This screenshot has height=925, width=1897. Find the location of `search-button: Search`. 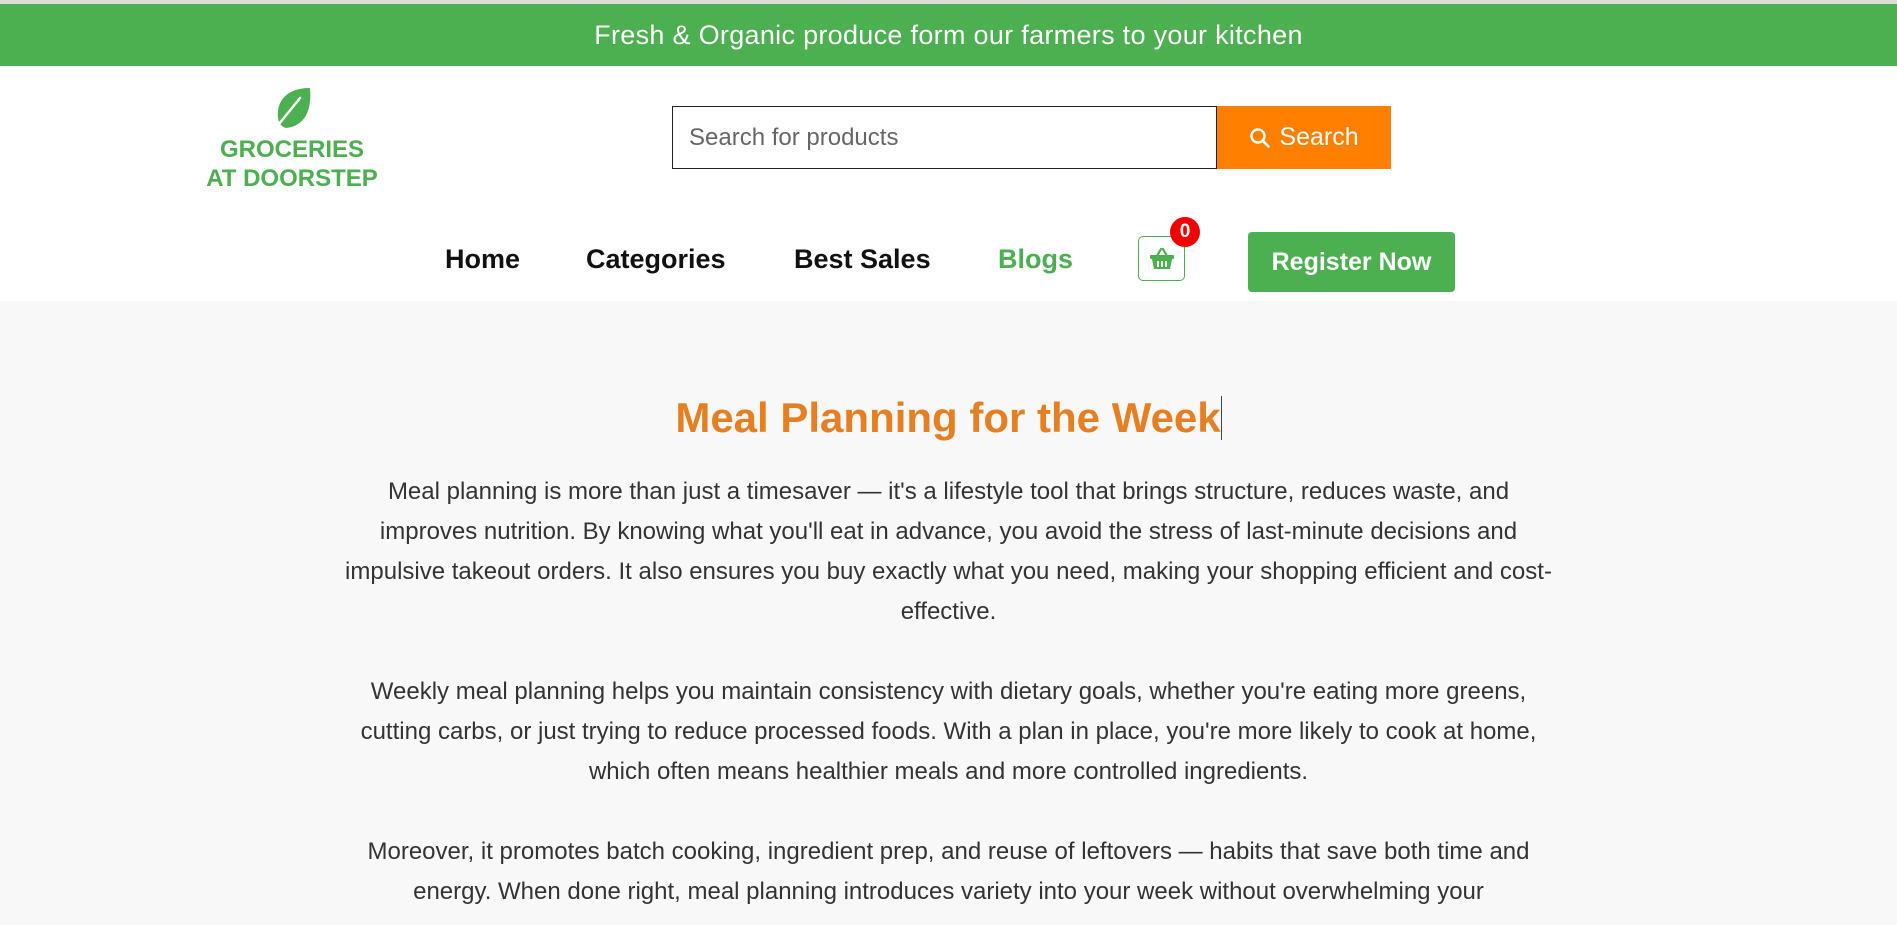

search-button: Search is located at coordinates (1304, 137).